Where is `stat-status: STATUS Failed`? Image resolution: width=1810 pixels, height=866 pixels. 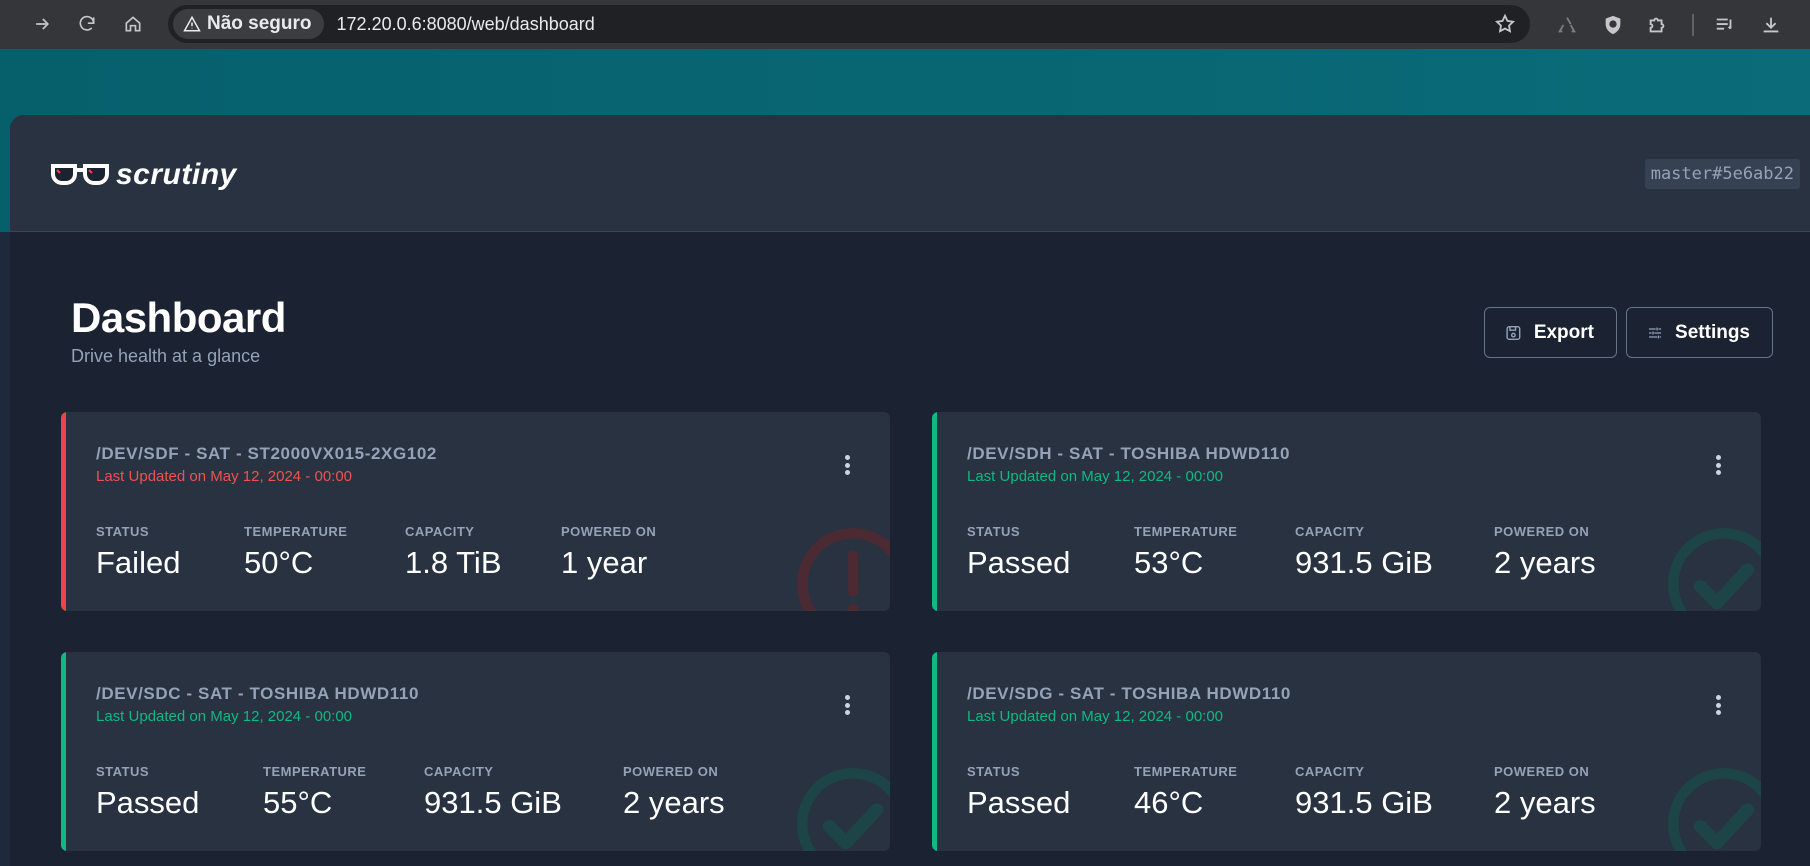 stat-status: STATUS Failed is located at coordinates (138, 552).